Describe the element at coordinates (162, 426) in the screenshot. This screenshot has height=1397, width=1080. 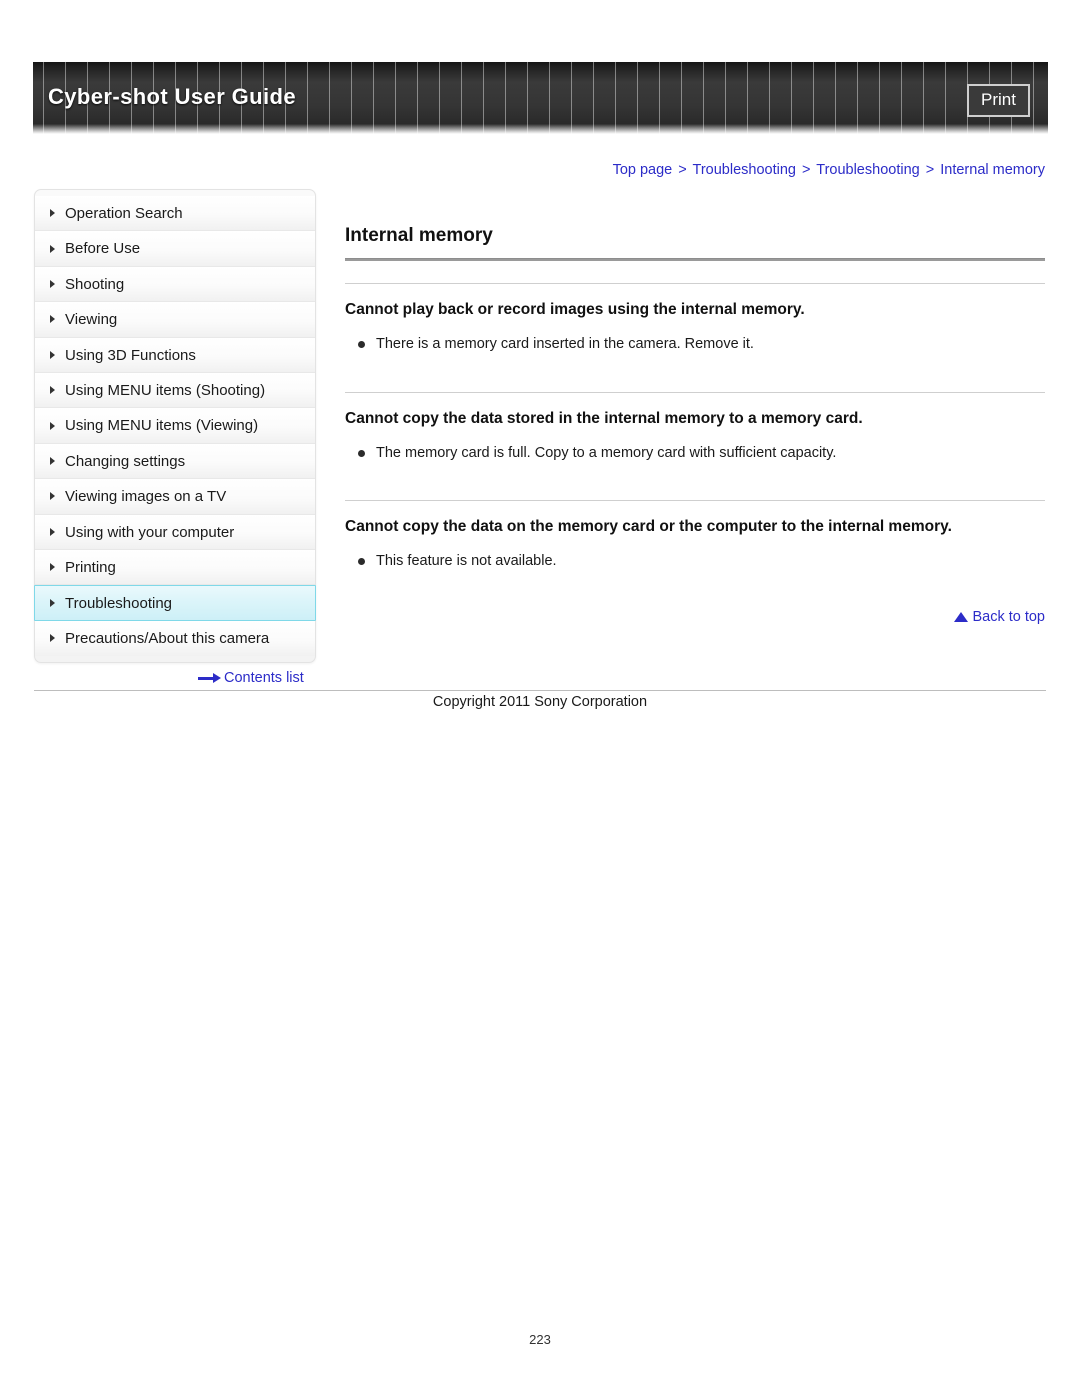
I see `sidebar-item-label: Using MENU items (Viewing)` at that location.